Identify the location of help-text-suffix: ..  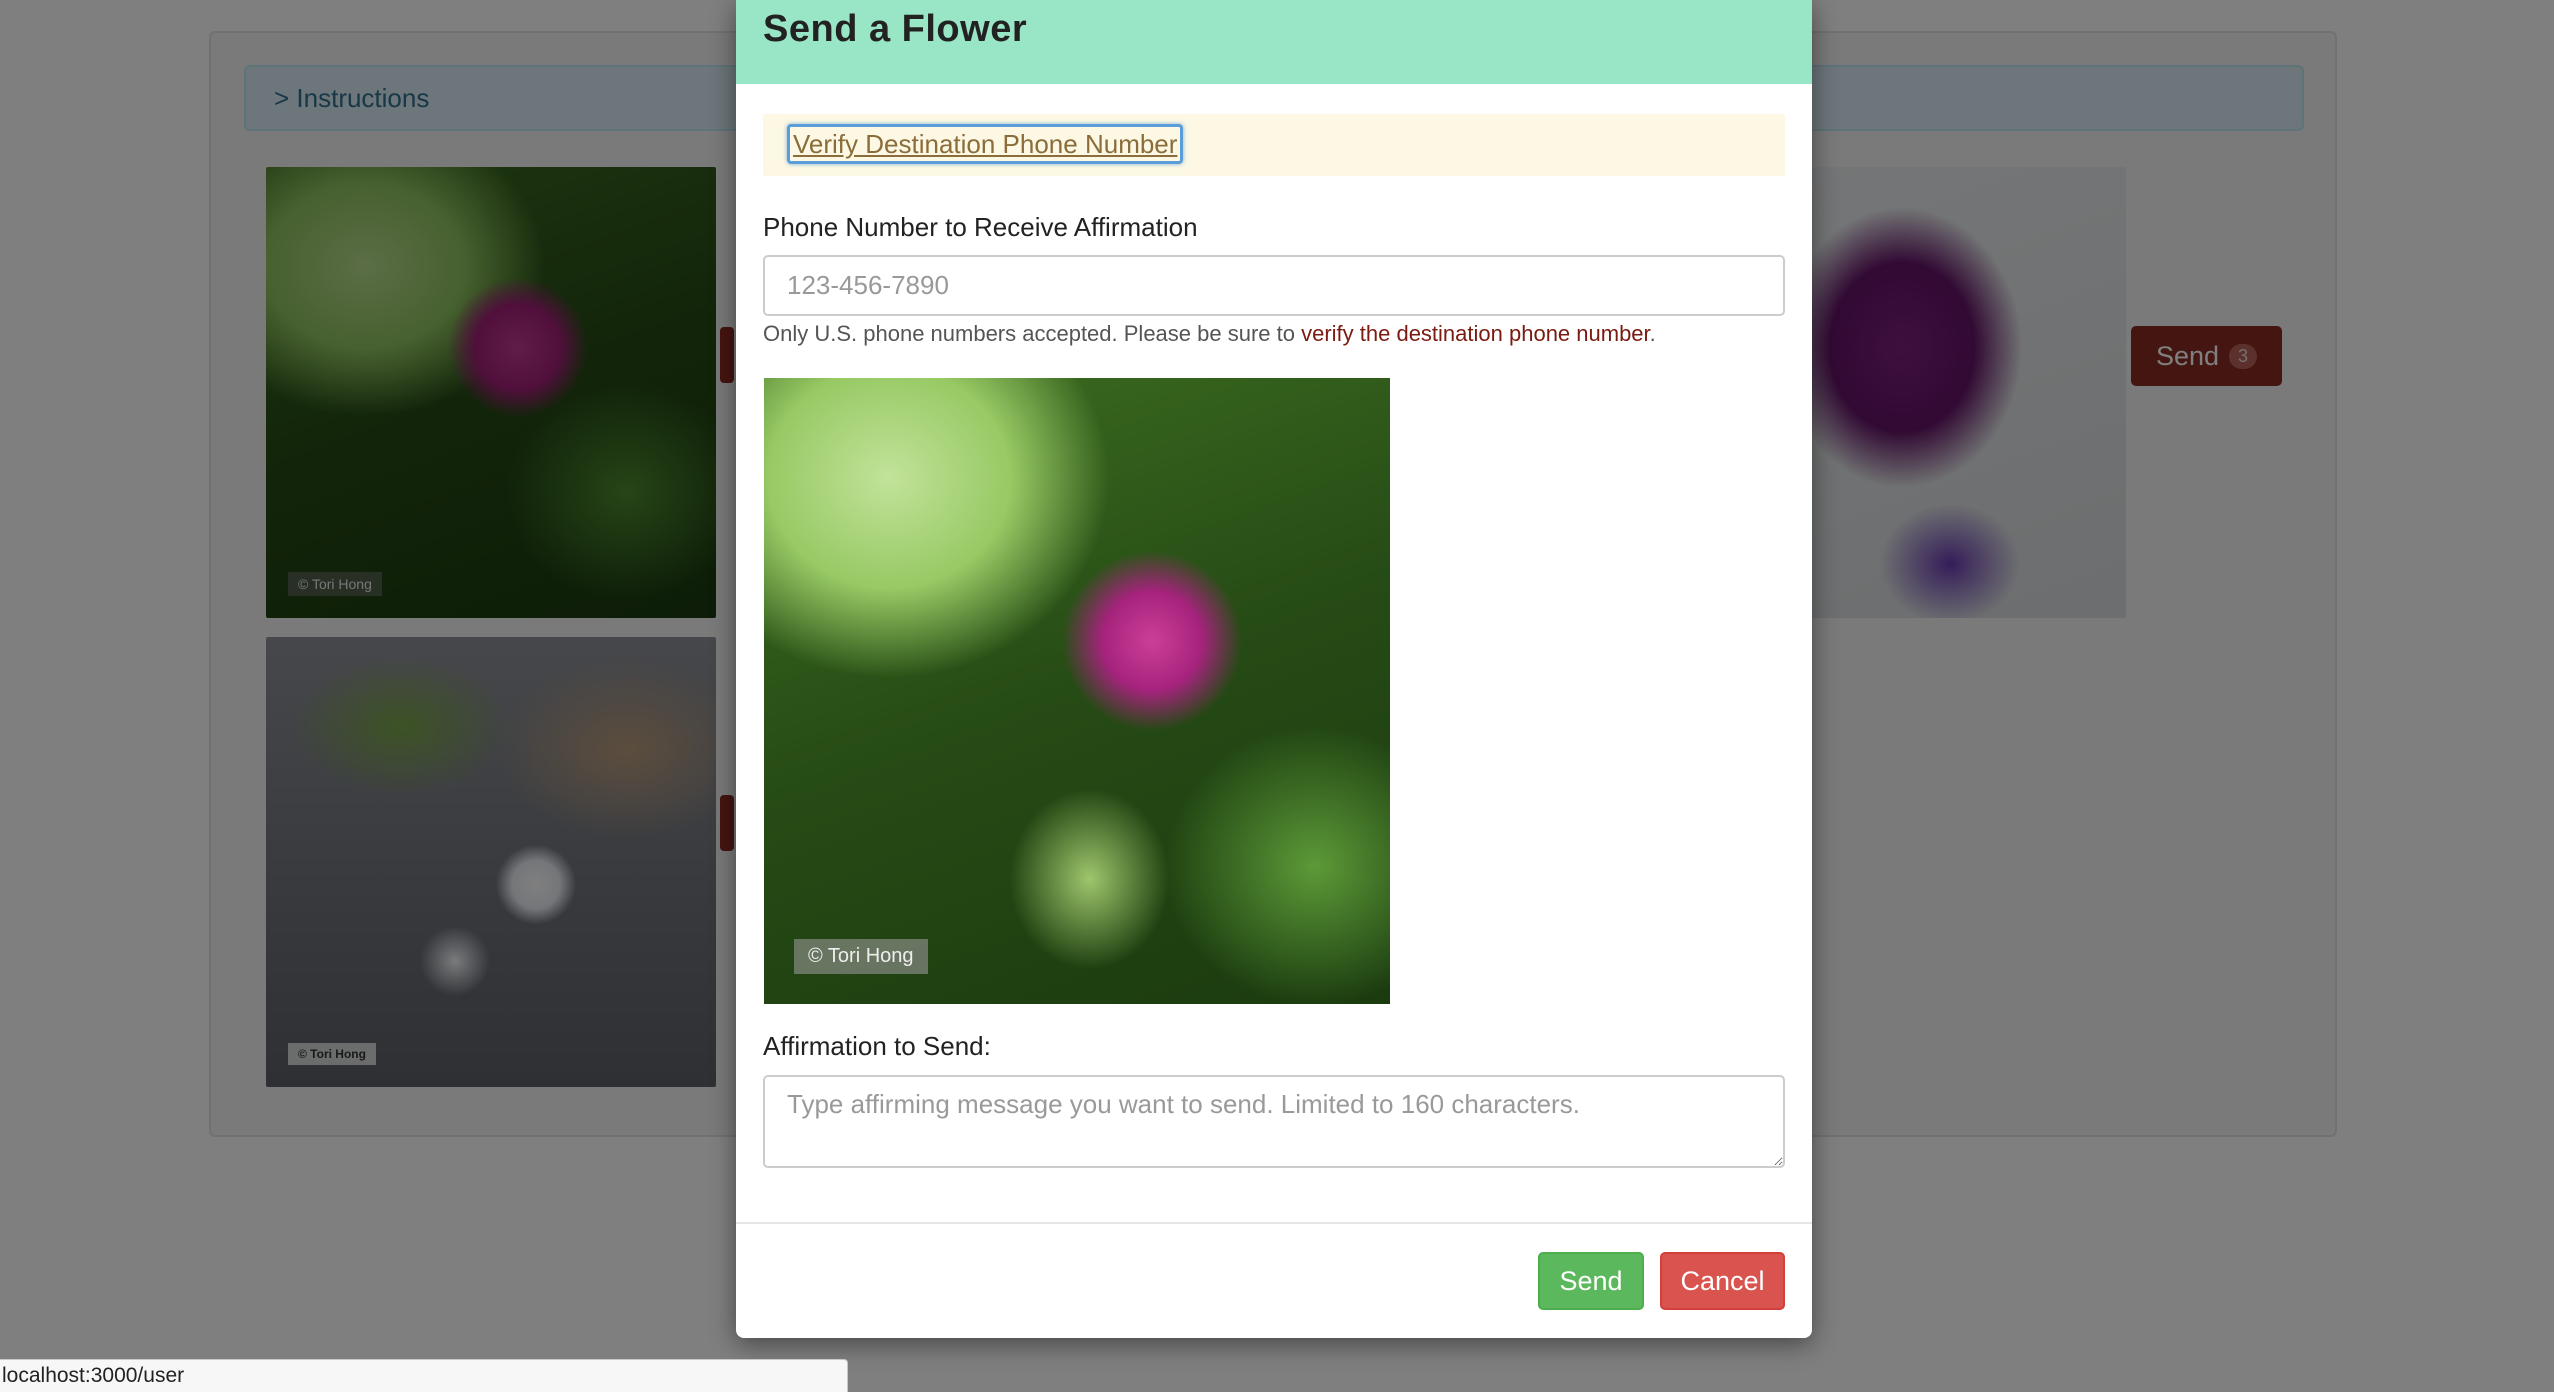
(1652, 333).